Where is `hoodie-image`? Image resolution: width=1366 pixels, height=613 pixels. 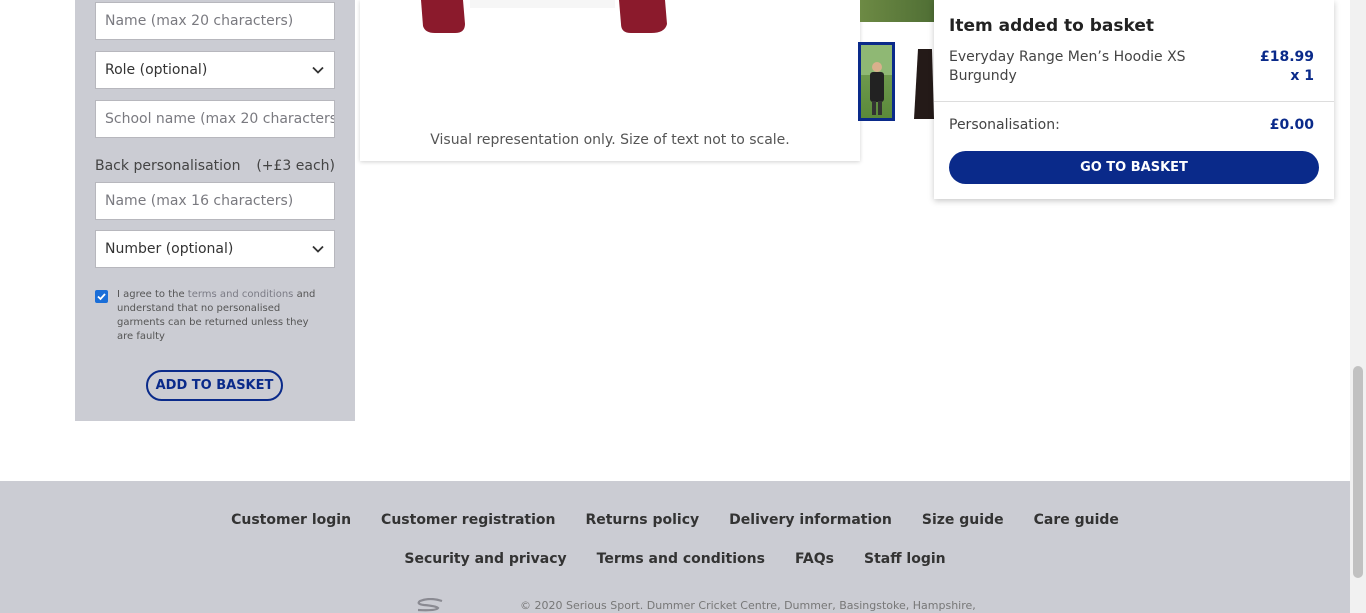
hoodie-image is located at coordinates (544, 16).